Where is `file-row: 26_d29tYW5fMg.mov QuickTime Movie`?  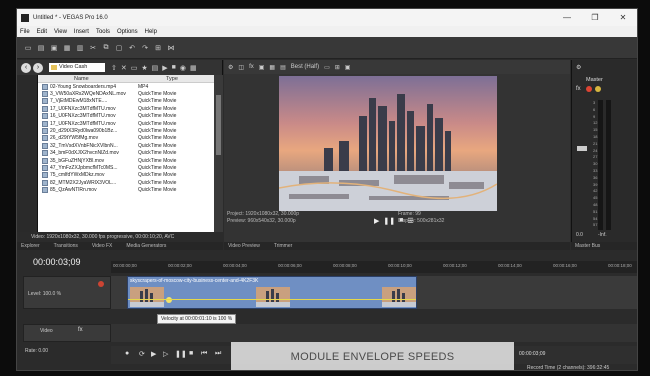 file-row: 26_d29tYW5fMg.mov QuickTime Movie is located at coordinates (126, 138).